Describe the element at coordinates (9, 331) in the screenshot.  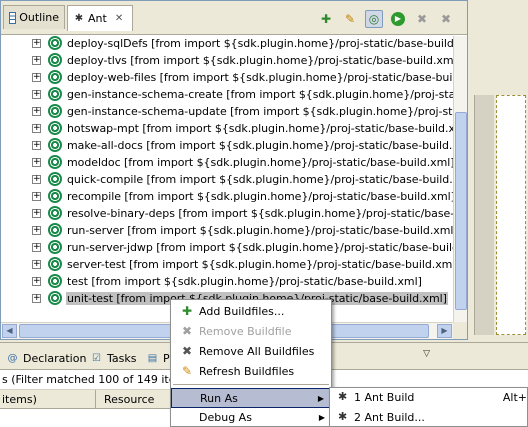
I see `scroll-left-icon: ◀` at that location.